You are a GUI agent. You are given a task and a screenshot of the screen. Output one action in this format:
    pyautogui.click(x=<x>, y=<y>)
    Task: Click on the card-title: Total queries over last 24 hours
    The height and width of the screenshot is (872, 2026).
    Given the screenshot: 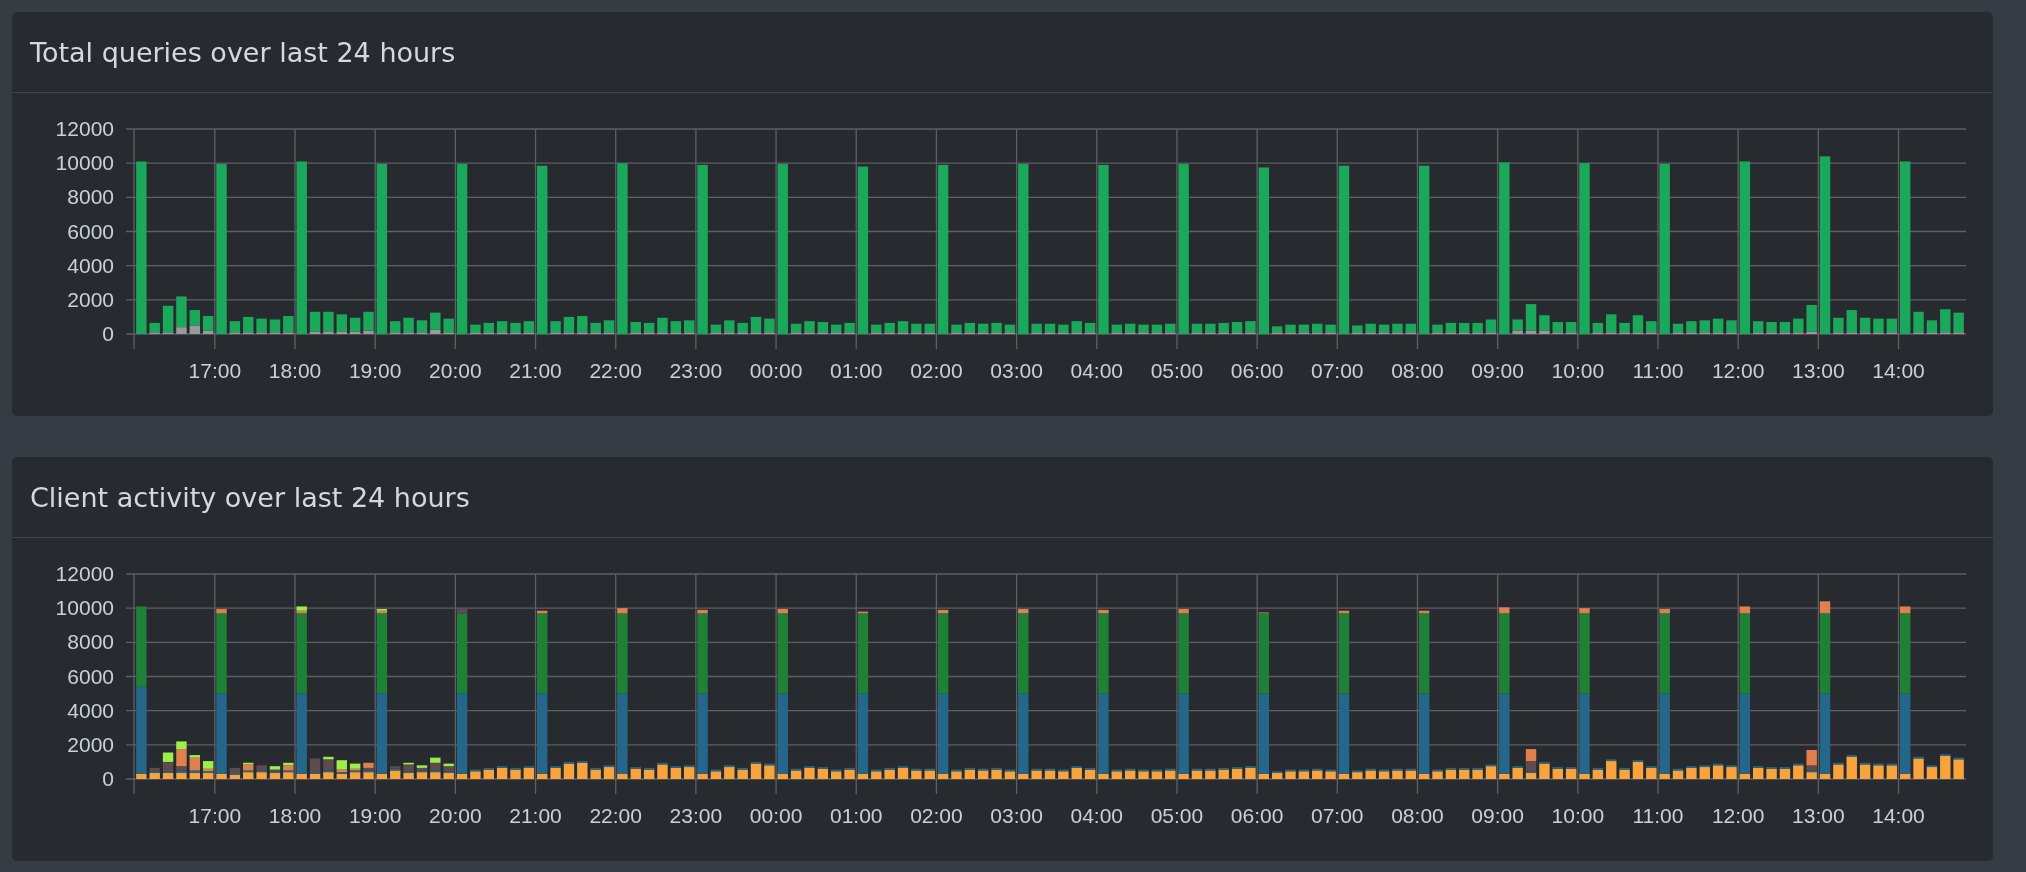 What is the action you would take?
    pyautogui.click(x=243, y=52)
    